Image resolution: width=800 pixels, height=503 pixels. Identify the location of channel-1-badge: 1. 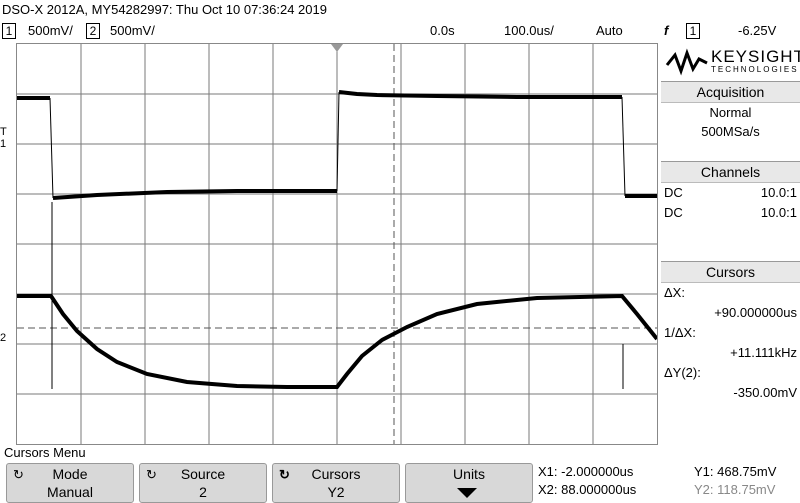
(9, 31).